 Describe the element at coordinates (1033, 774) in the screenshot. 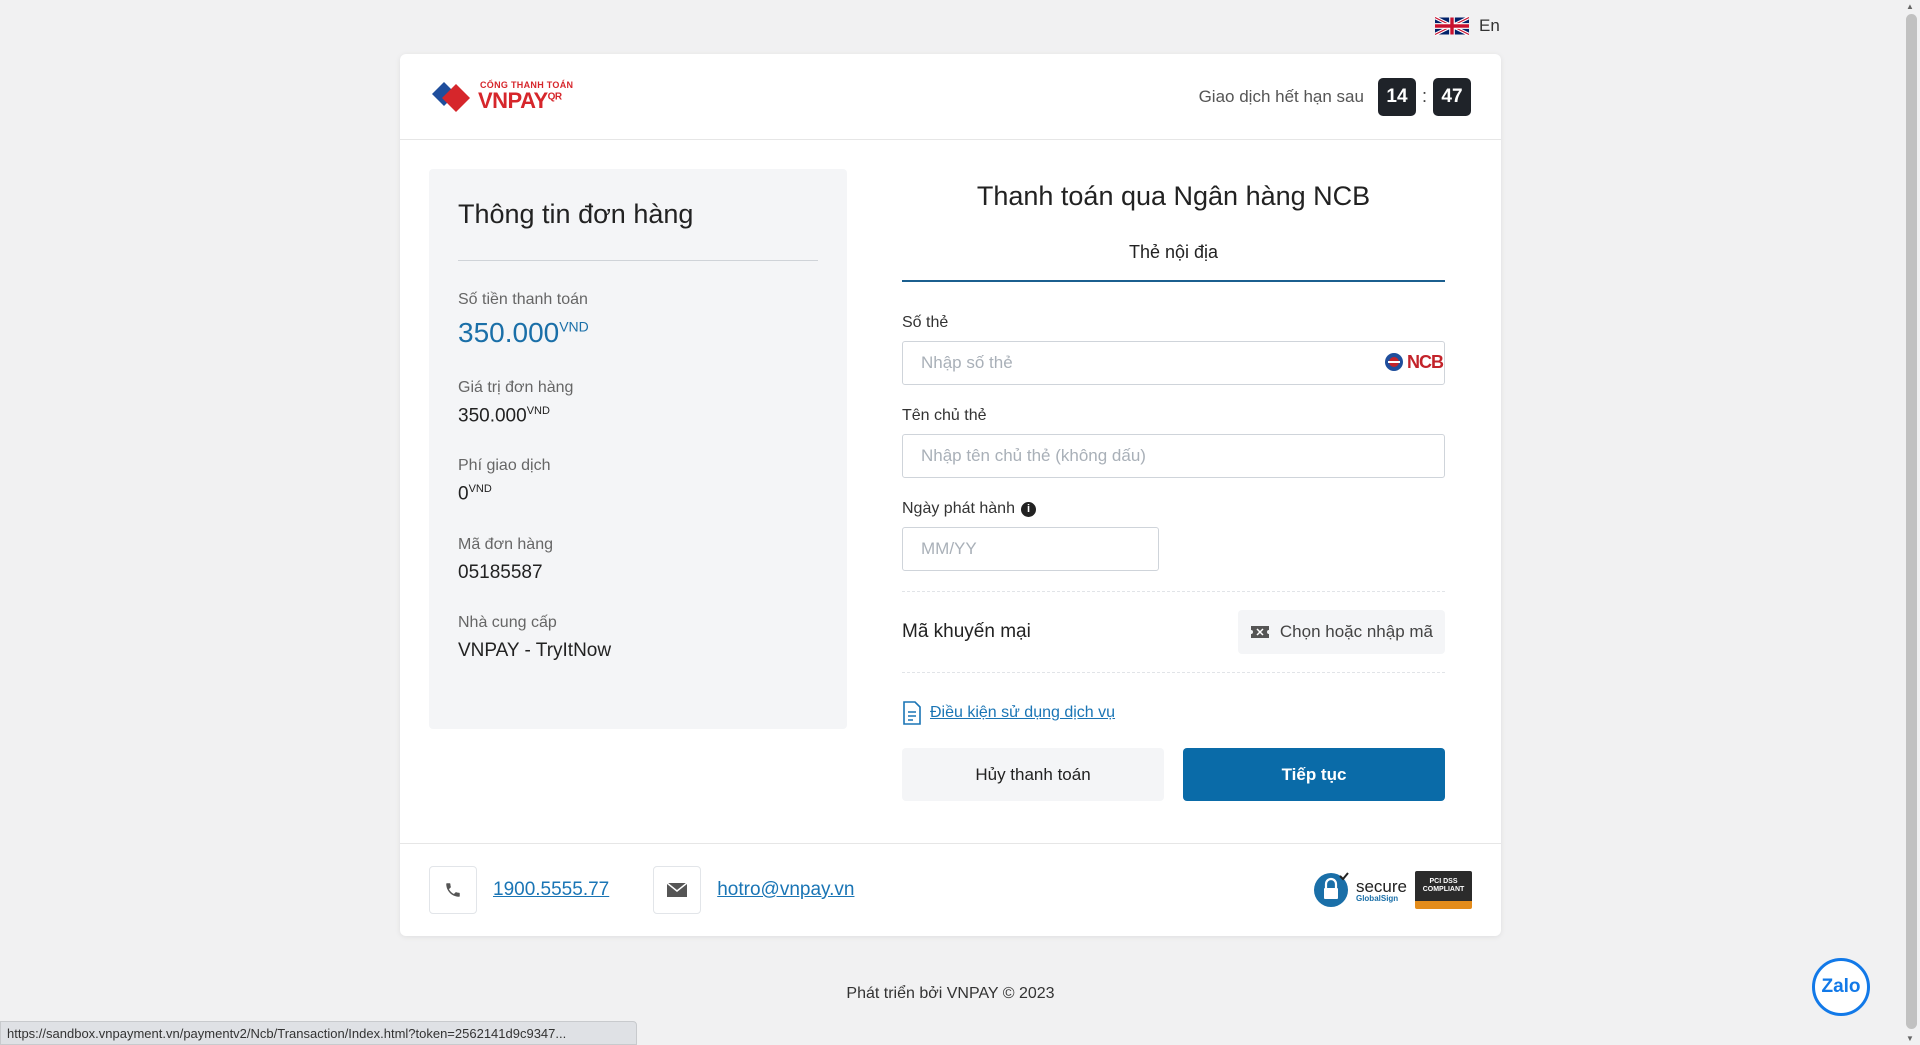

I see `cancel-payment-button: Hủy thanh toán` at that location.